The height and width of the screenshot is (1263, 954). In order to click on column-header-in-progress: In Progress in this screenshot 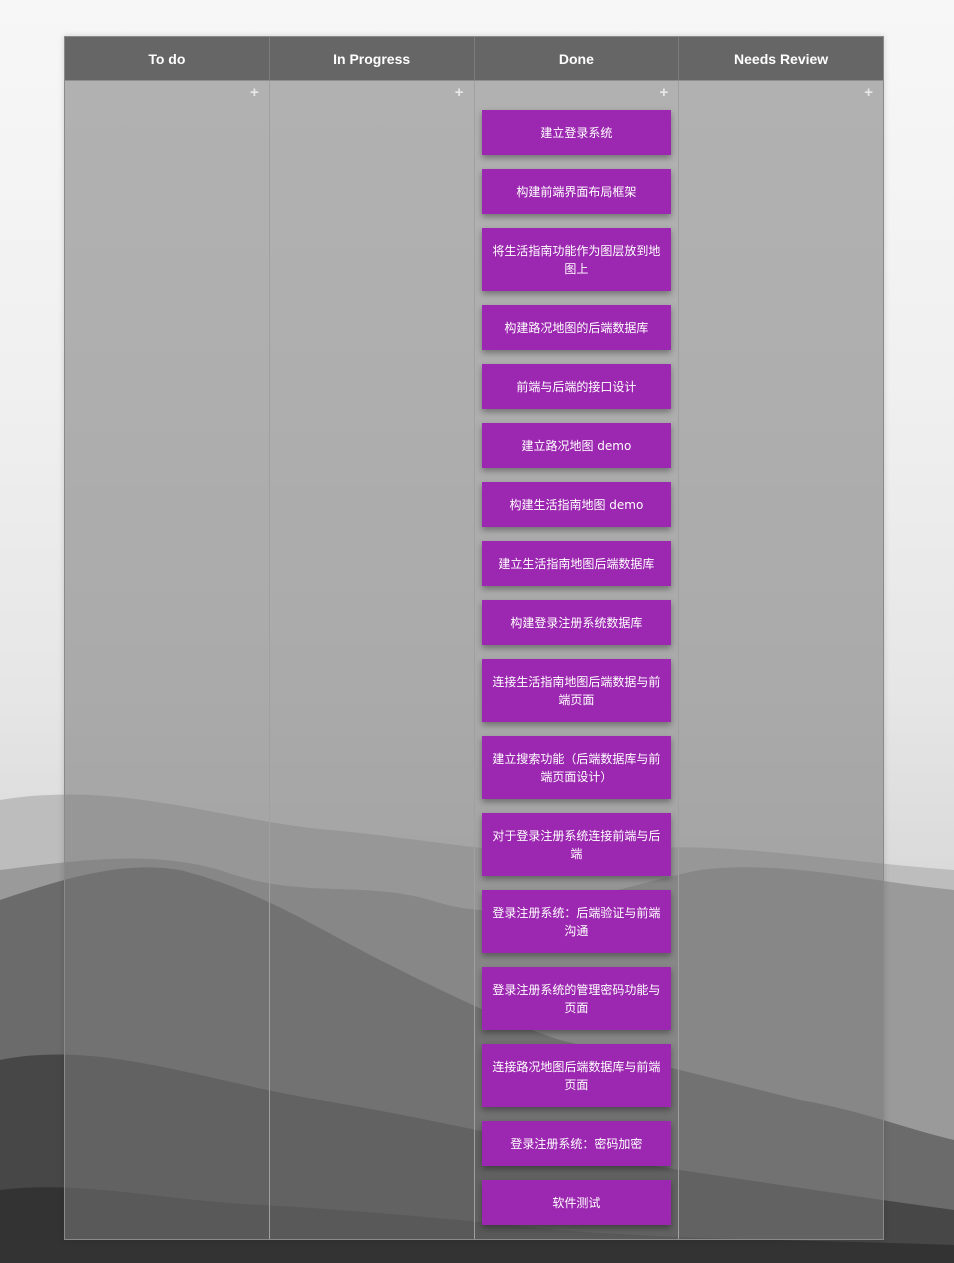, I will do `click(372, 58)`.